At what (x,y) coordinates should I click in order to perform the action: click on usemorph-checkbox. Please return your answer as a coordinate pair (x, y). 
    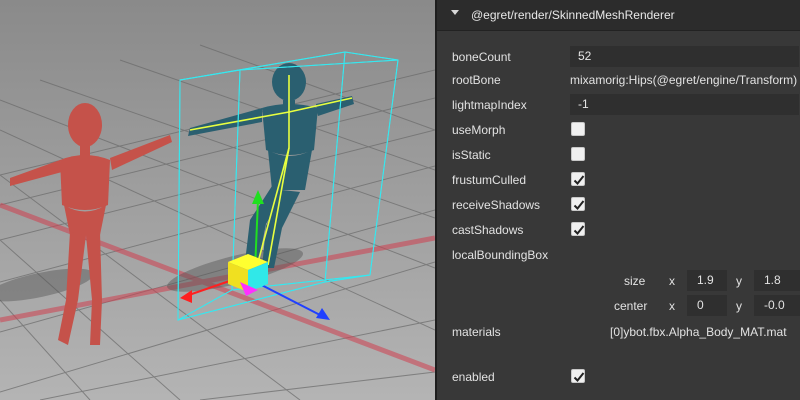
    Looking at the image, I should click on (578, 129).